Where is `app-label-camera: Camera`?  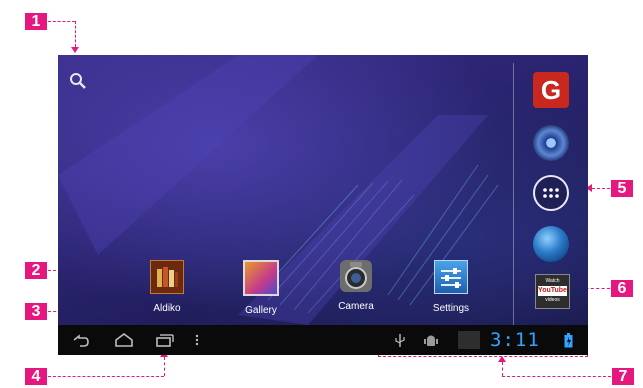
app-label-camera: Camera is located at coordinates (356, 306).